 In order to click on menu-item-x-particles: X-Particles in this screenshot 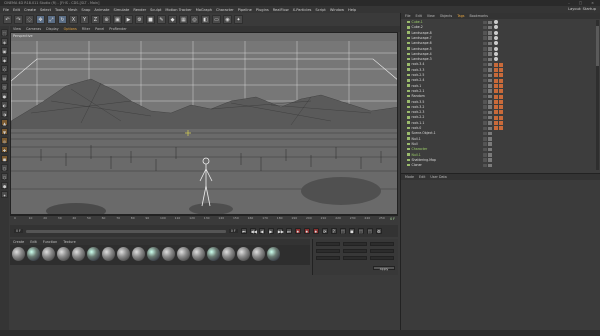, I will do `click(302, 10)`.